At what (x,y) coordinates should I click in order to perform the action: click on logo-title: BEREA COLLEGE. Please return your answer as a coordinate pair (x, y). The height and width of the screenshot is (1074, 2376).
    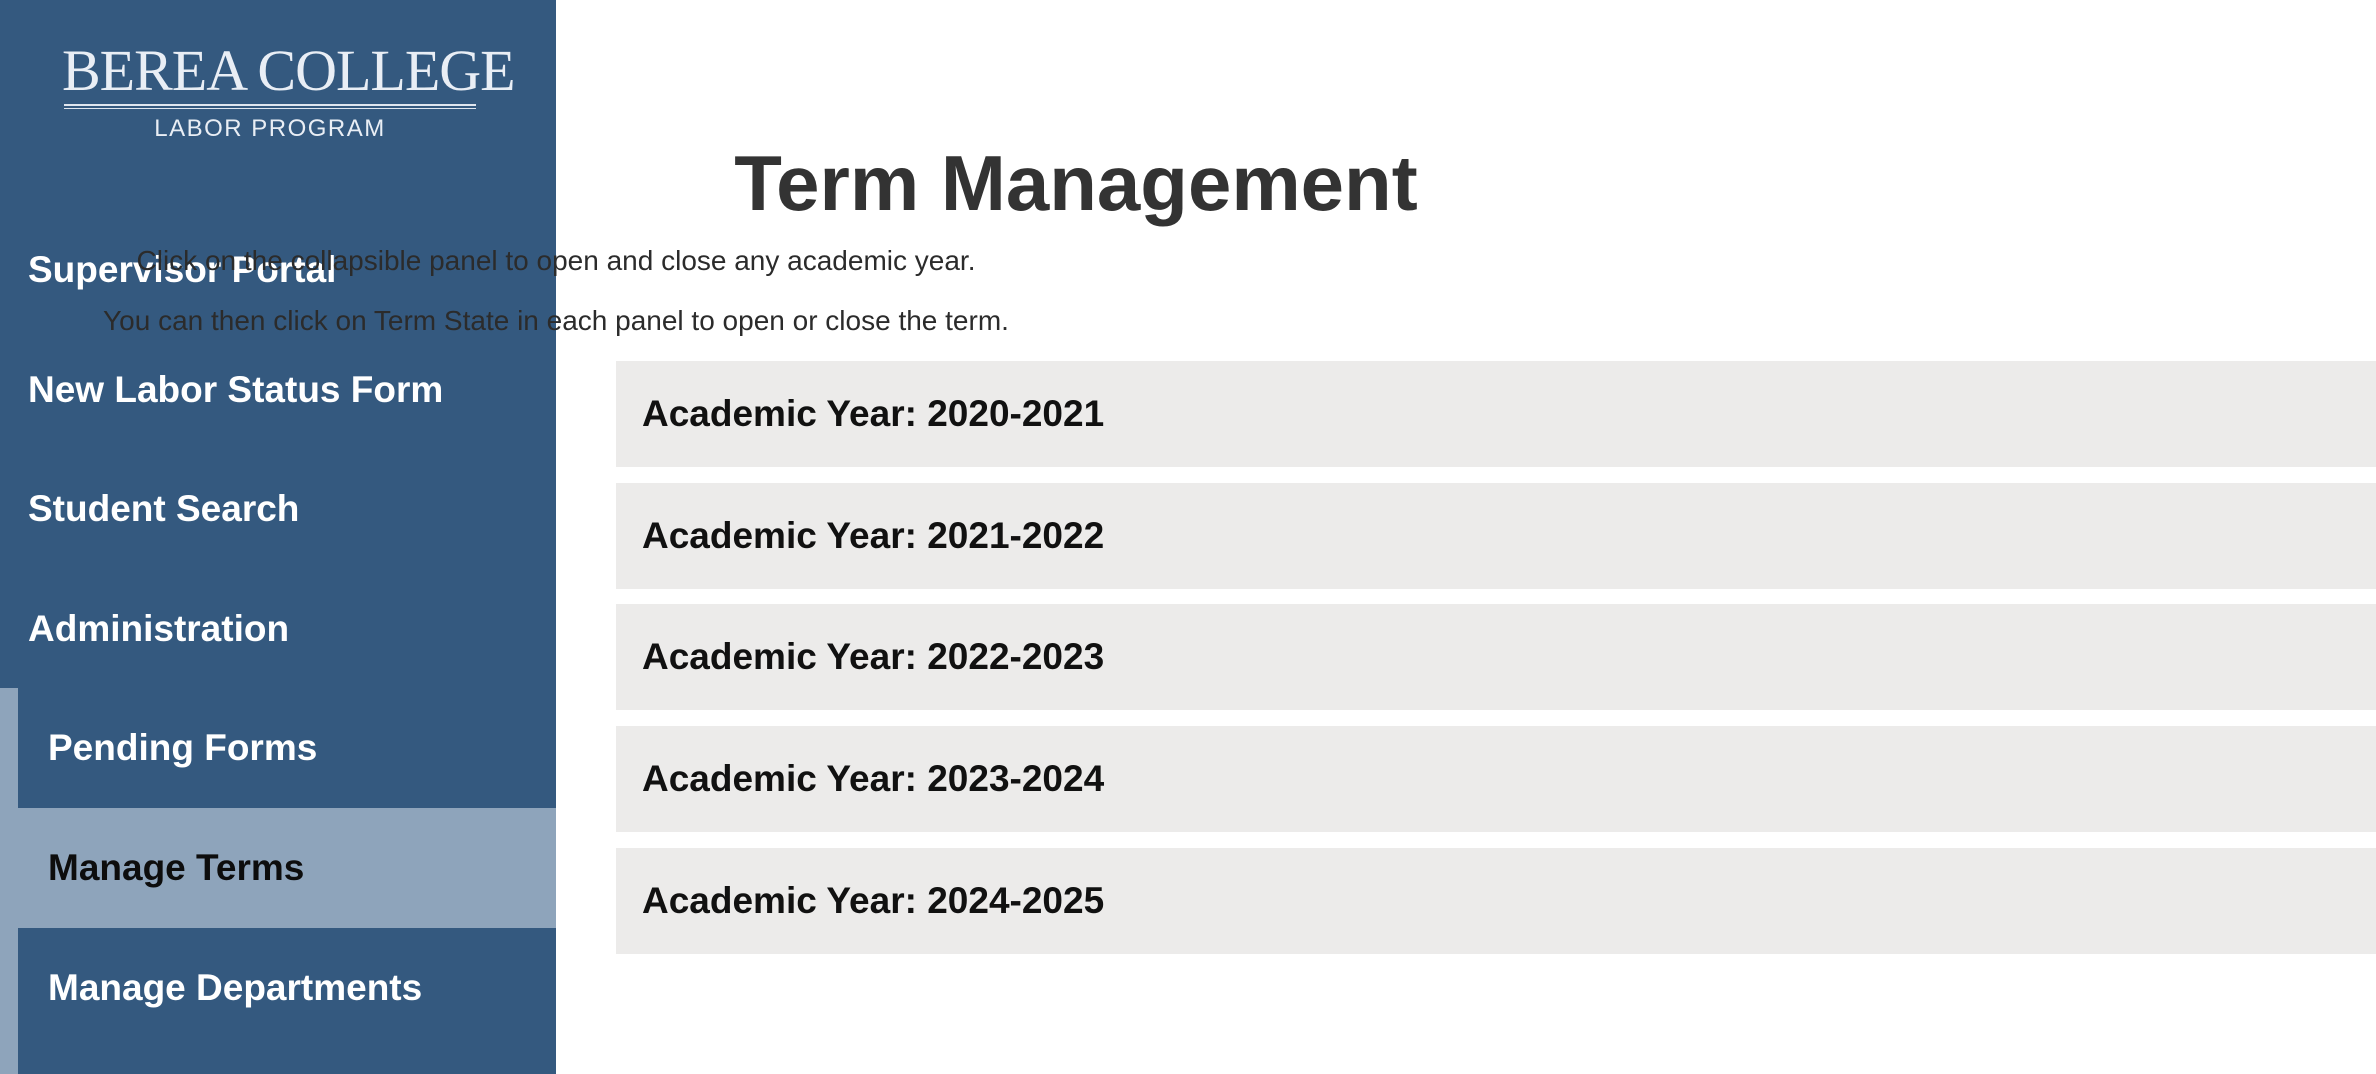
    Looking at the image, I should click on (289, 70).